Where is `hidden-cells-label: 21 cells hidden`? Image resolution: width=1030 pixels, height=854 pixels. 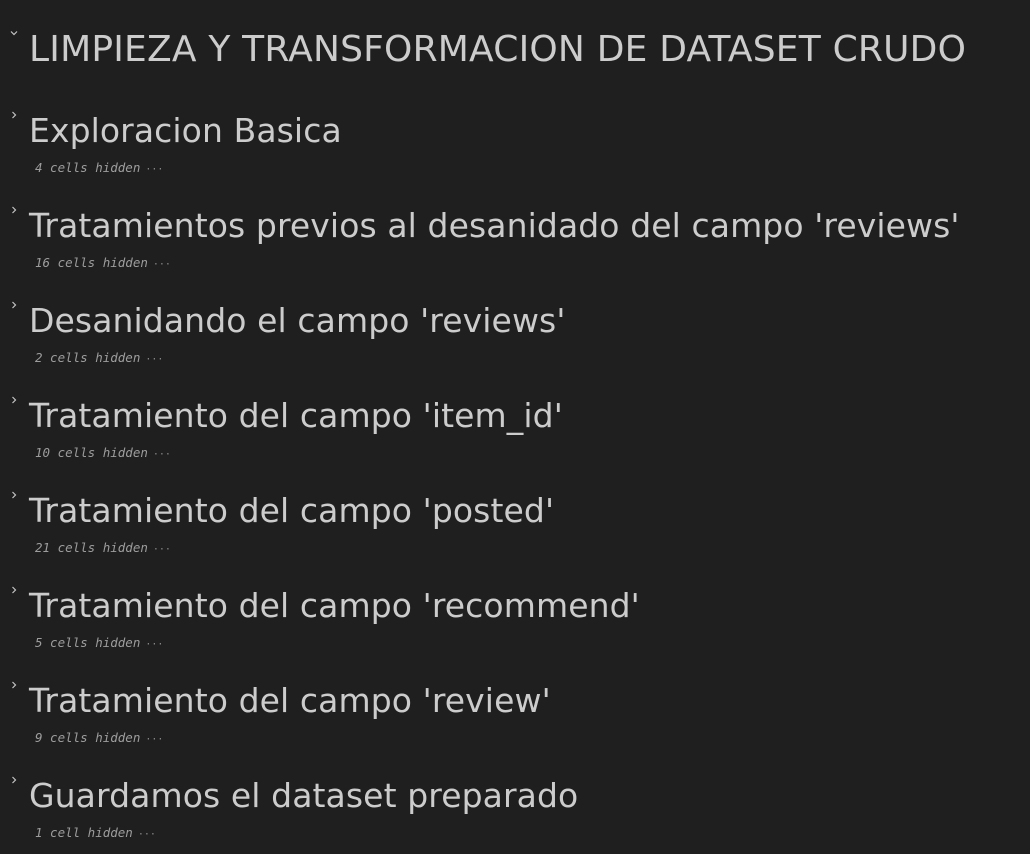 hidden-cells-label: 21 cells hidden is located at coordinates (91, 547).